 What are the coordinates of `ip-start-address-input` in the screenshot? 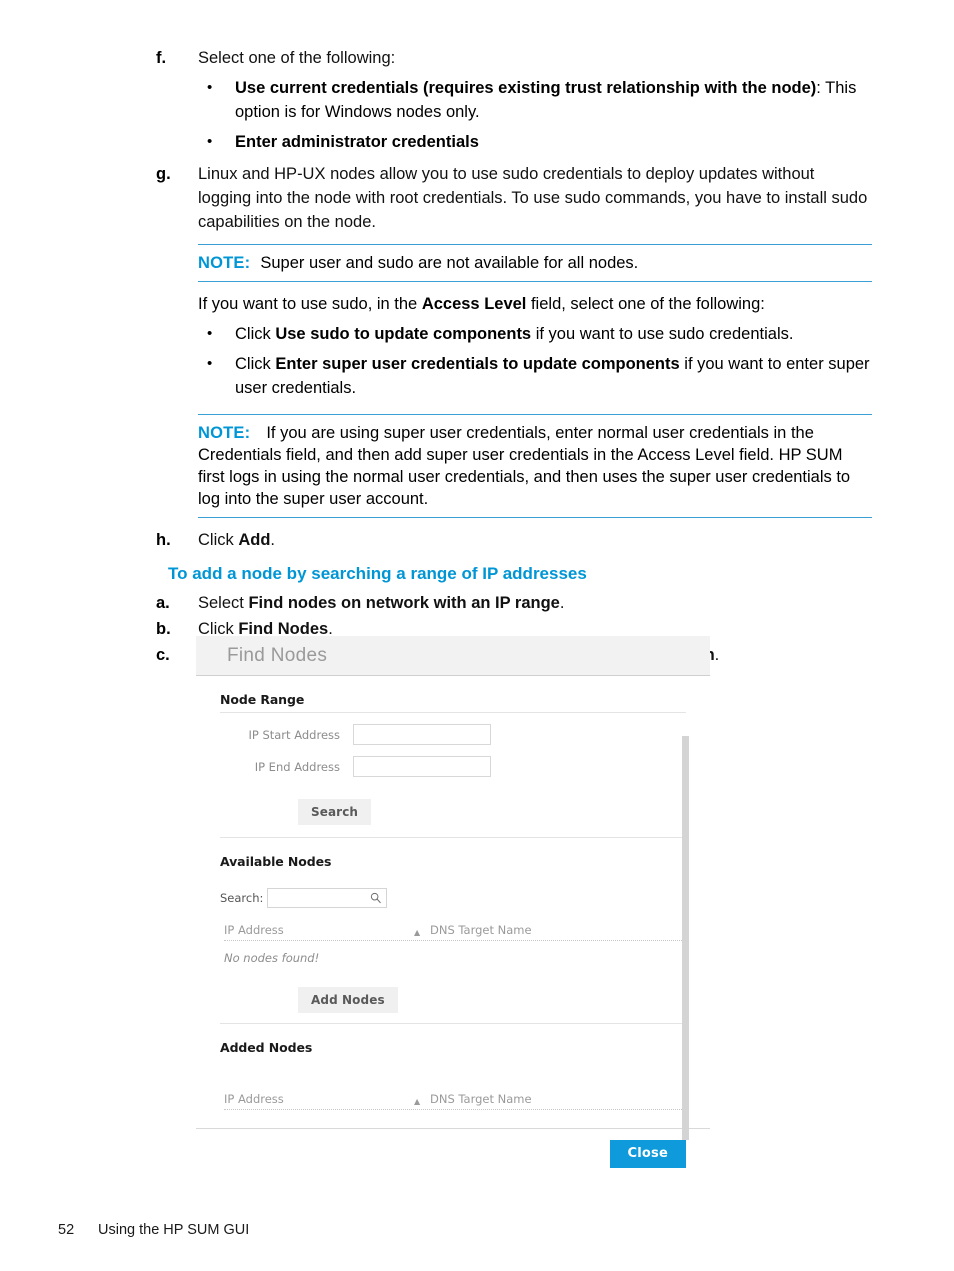 It's located at (422, 734).